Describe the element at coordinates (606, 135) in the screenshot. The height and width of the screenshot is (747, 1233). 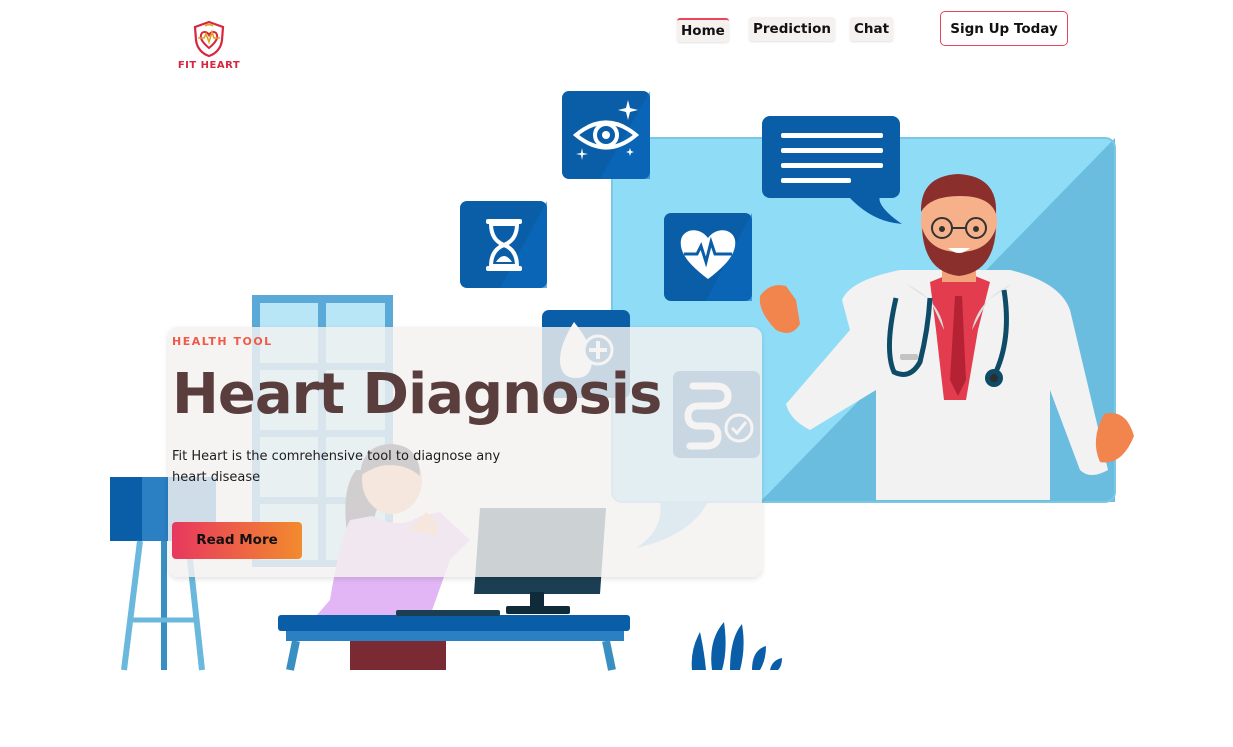
I see `eye-icon` at that location.